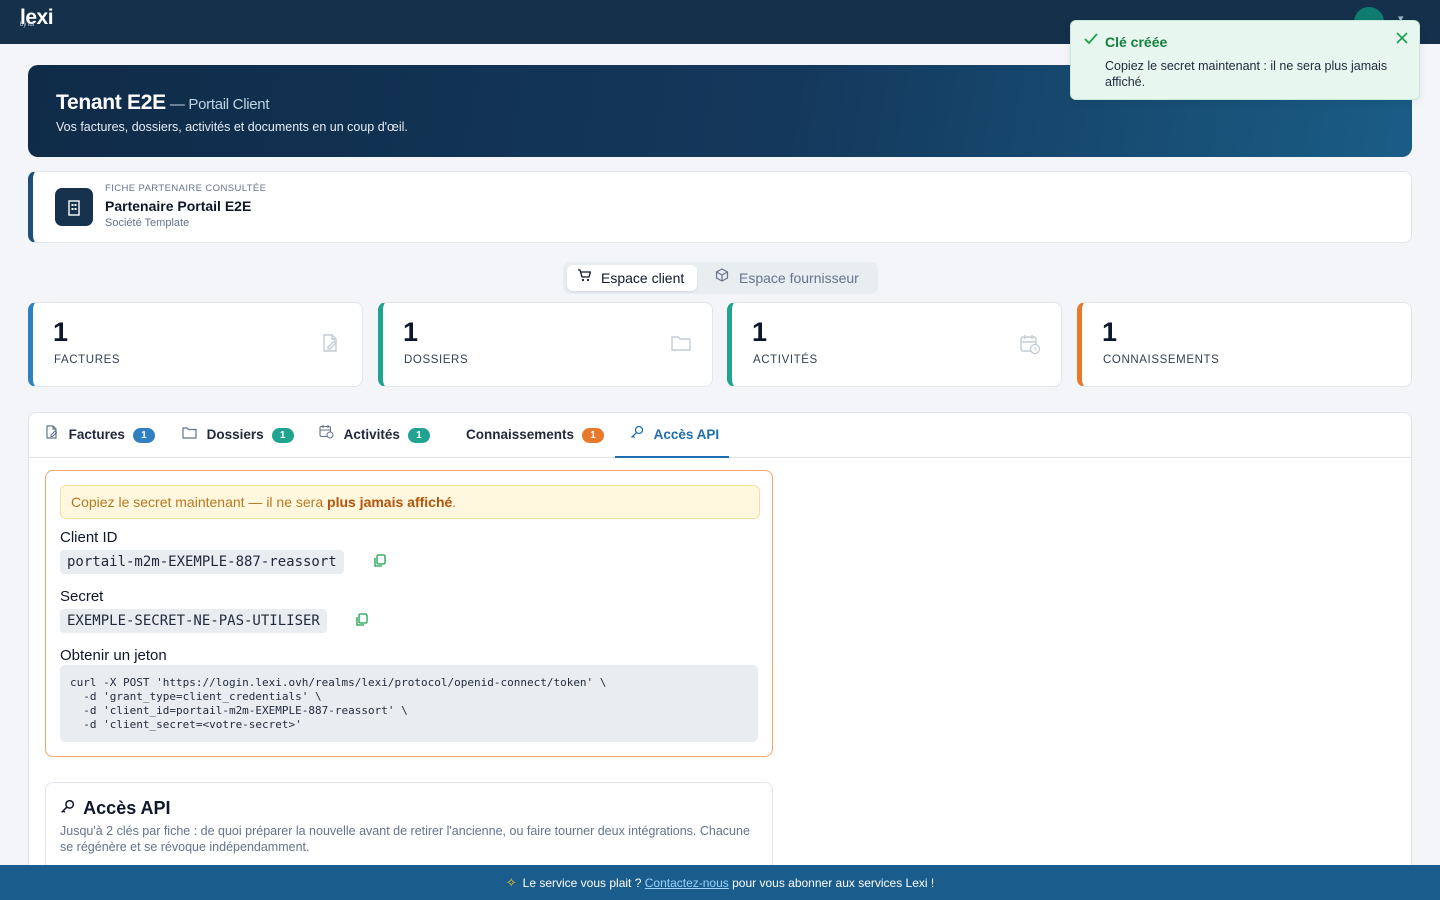 The image size is (1440, 900). What do you see at coordinates (1091, 41) in the screenshot?
I see `check-icon` at bounding box center [1091, 41].